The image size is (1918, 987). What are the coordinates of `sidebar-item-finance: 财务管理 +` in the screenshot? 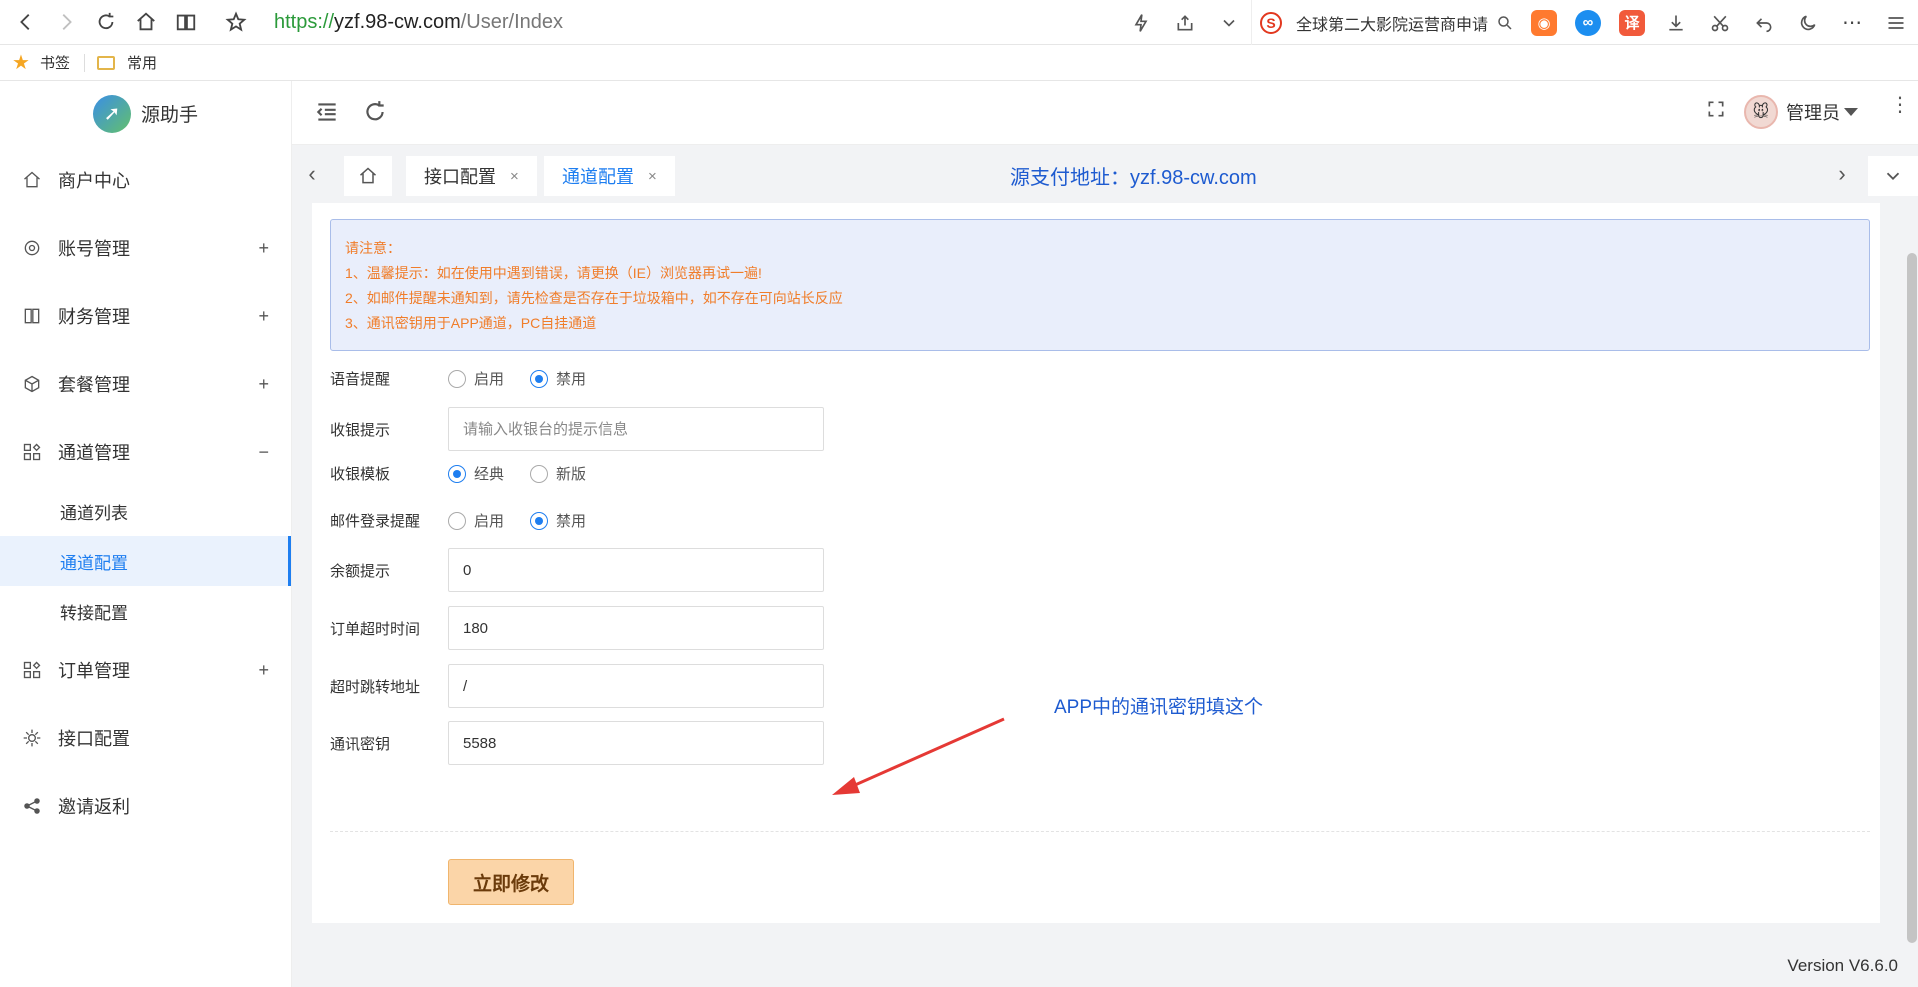 It's located at (145, 316).